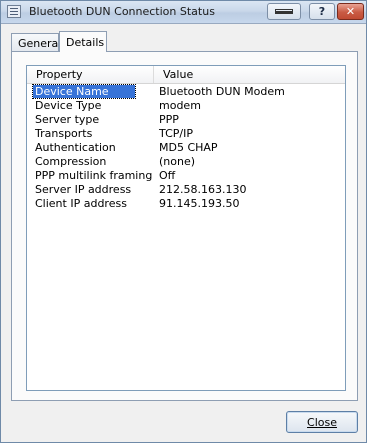 The image size is (367, 443). Describe the element at coordinates (64, 133) in the screenshot. I see `property-name: Transports` at that location.